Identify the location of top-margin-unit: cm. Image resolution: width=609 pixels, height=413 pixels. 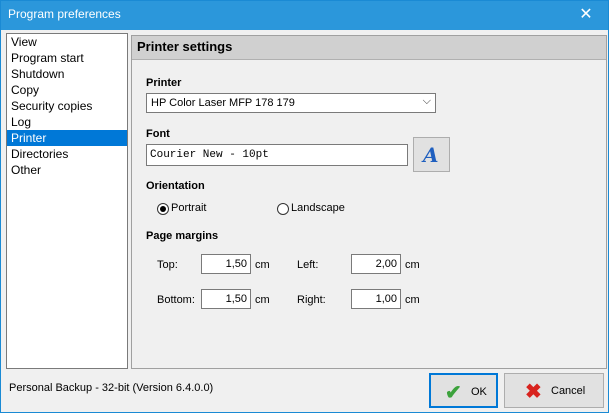
(262, 265).